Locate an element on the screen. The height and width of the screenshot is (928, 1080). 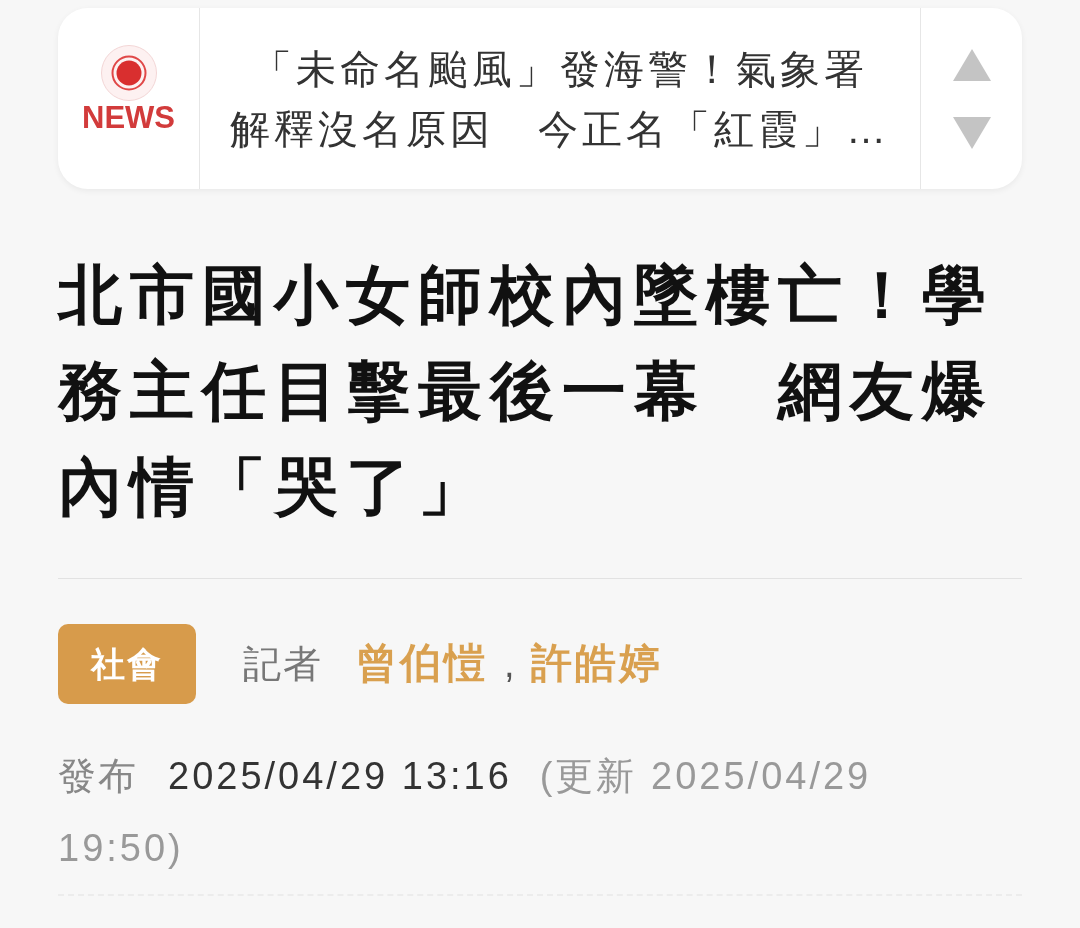
author-name: 許皓婷 is located at coordinates (596, 664).